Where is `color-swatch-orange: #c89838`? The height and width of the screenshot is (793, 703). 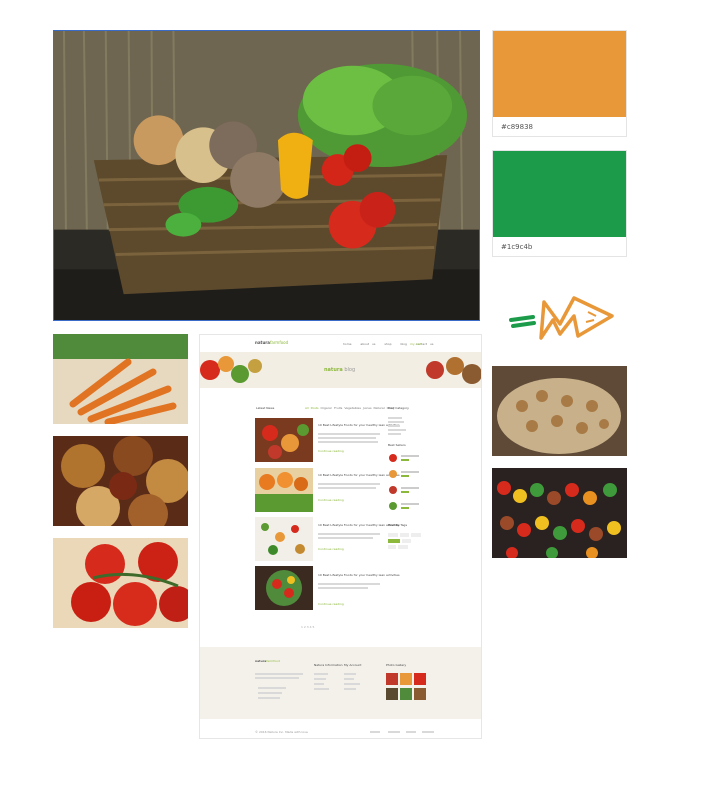 color-swatch-orange: #c89838 is located at coordinates (559, 83).